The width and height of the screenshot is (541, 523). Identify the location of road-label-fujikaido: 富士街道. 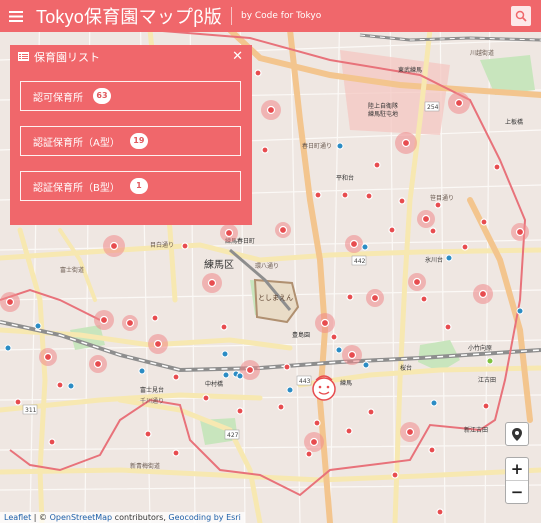
(72, 270).